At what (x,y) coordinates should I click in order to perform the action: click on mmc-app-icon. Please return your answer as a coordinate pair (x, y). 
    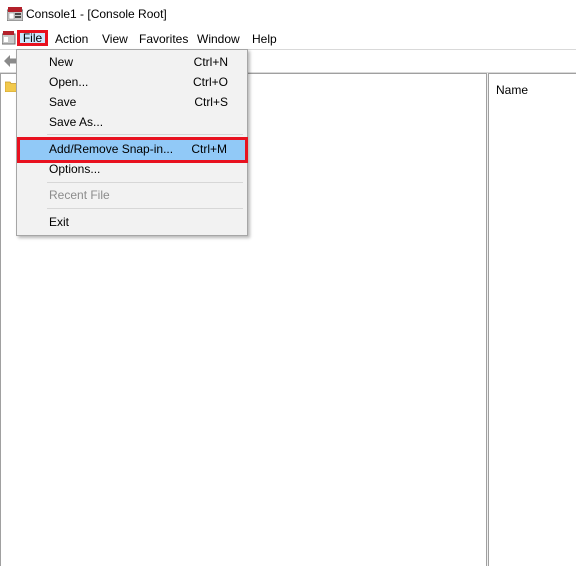
    Looking at the image, I should click on (15, 14).